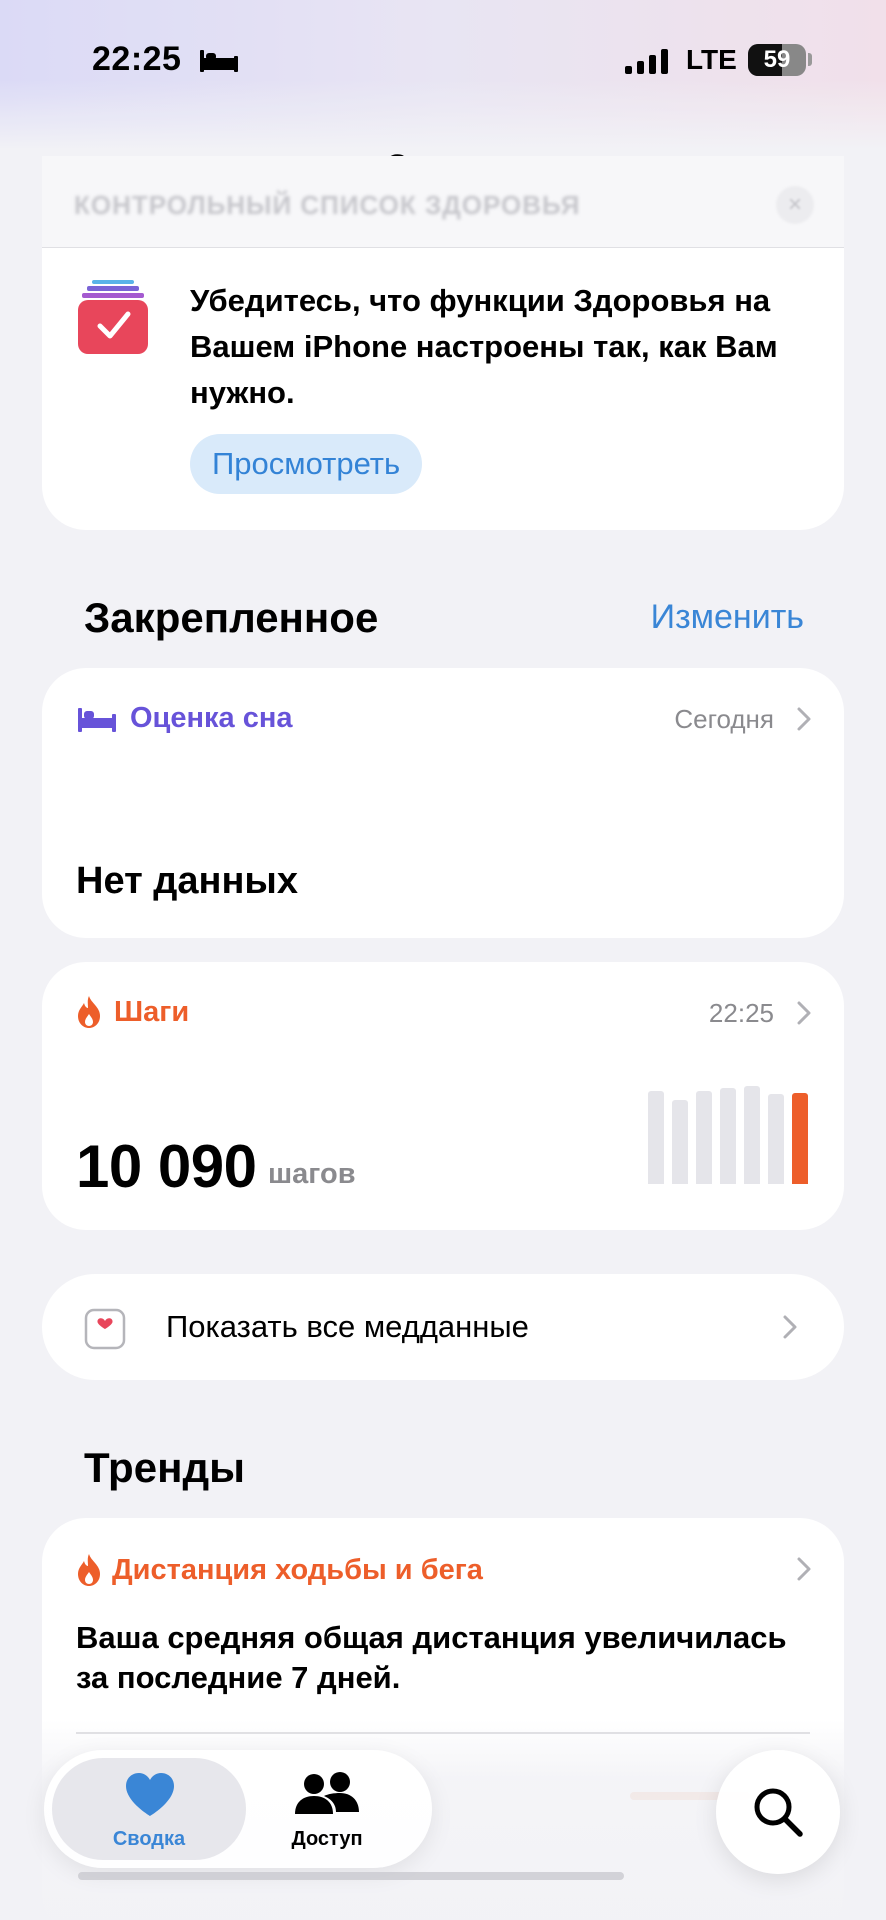 This screenshot has width=886, height=1920. I want to click on checklist-header: КОНТРОЛЬНЫЙ СПИСОК ЗДОРОВЬЯ ×, so click(443, 202).